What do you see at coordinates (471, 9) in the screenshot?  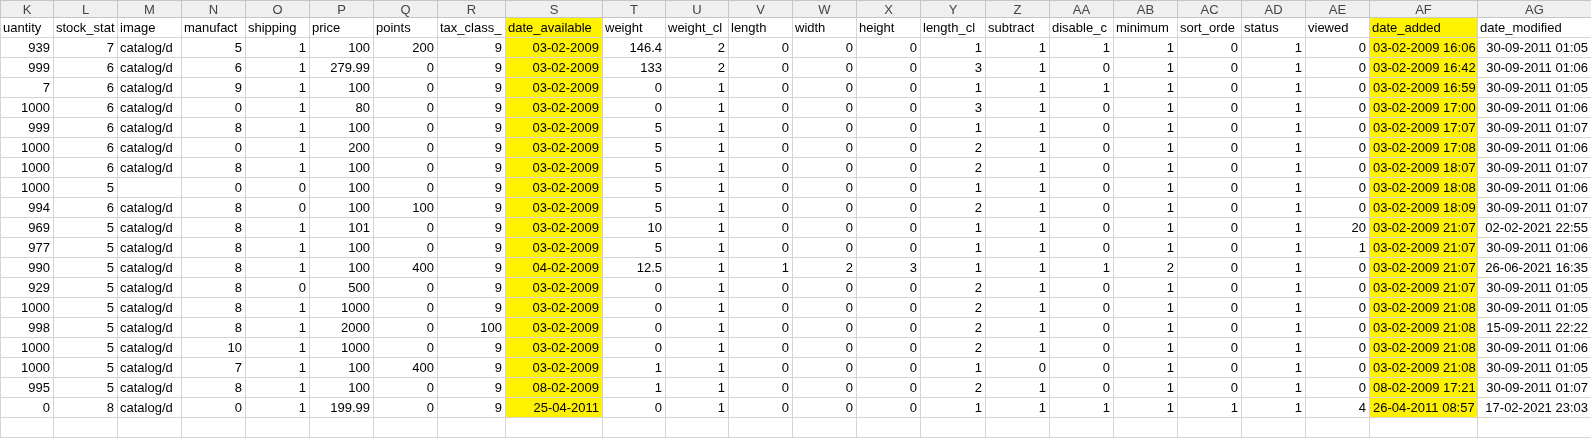 I see `column-letter: R` at bounding box center [471, 9].